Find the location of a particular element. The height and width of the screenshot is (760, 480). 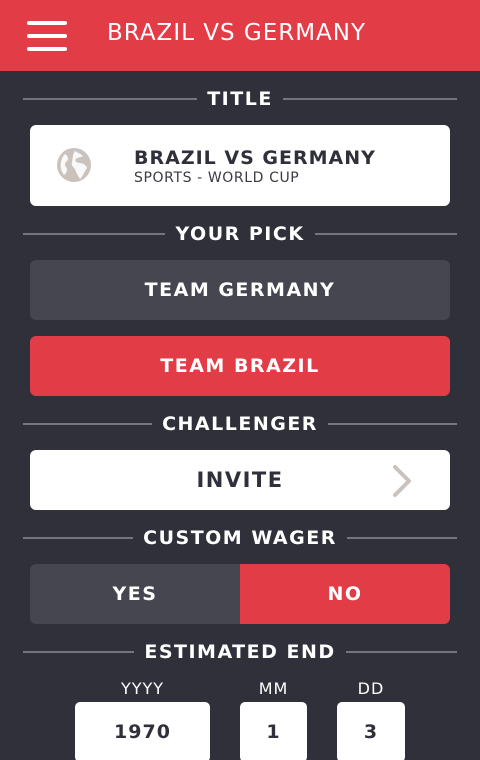

page-title: BRAZIL VS GERMANY is located at coordinates (237, 33).